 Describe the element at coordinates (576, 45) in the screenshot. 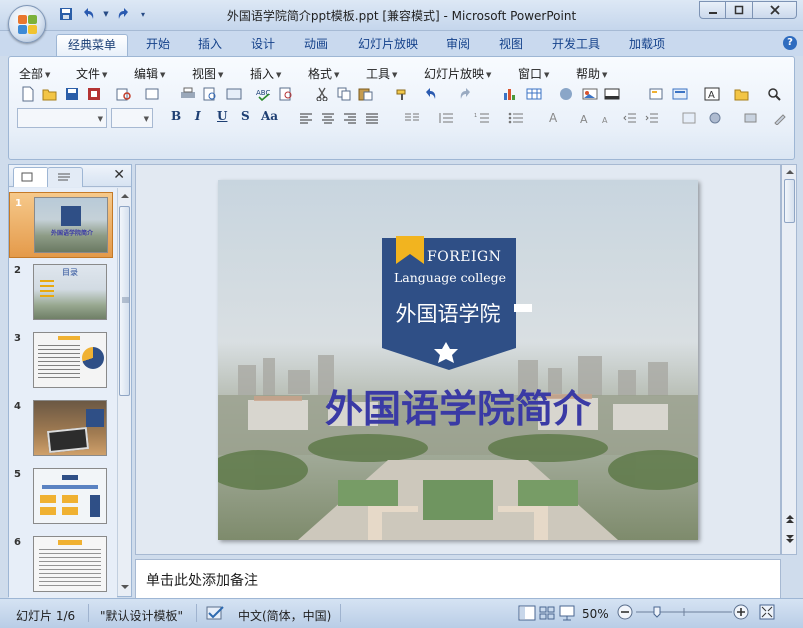

I see `tab-developer: 开发工具` at that location.